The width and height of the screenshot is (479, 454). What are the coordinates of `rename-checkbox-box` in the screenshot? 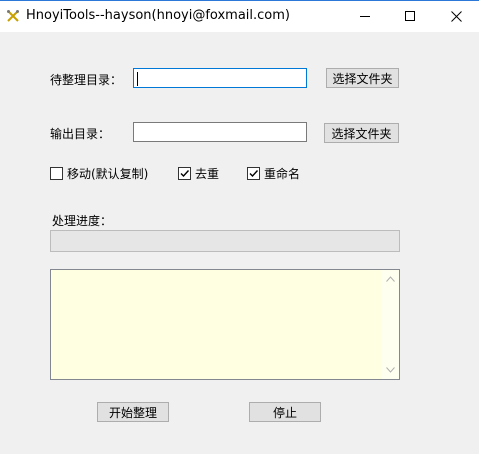 It's located at (253, 173).